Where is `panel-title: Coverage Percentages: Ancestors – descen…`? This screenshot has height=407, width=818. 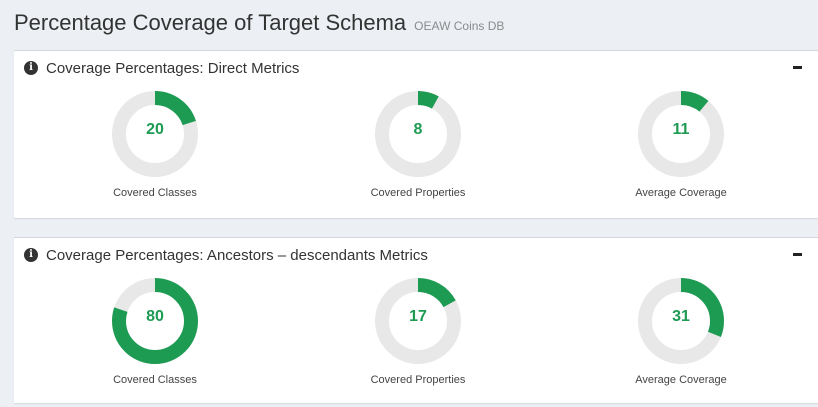
panel-title: Coverage Percentages: Ancestors – descen… is located at coordinates (237, 255).